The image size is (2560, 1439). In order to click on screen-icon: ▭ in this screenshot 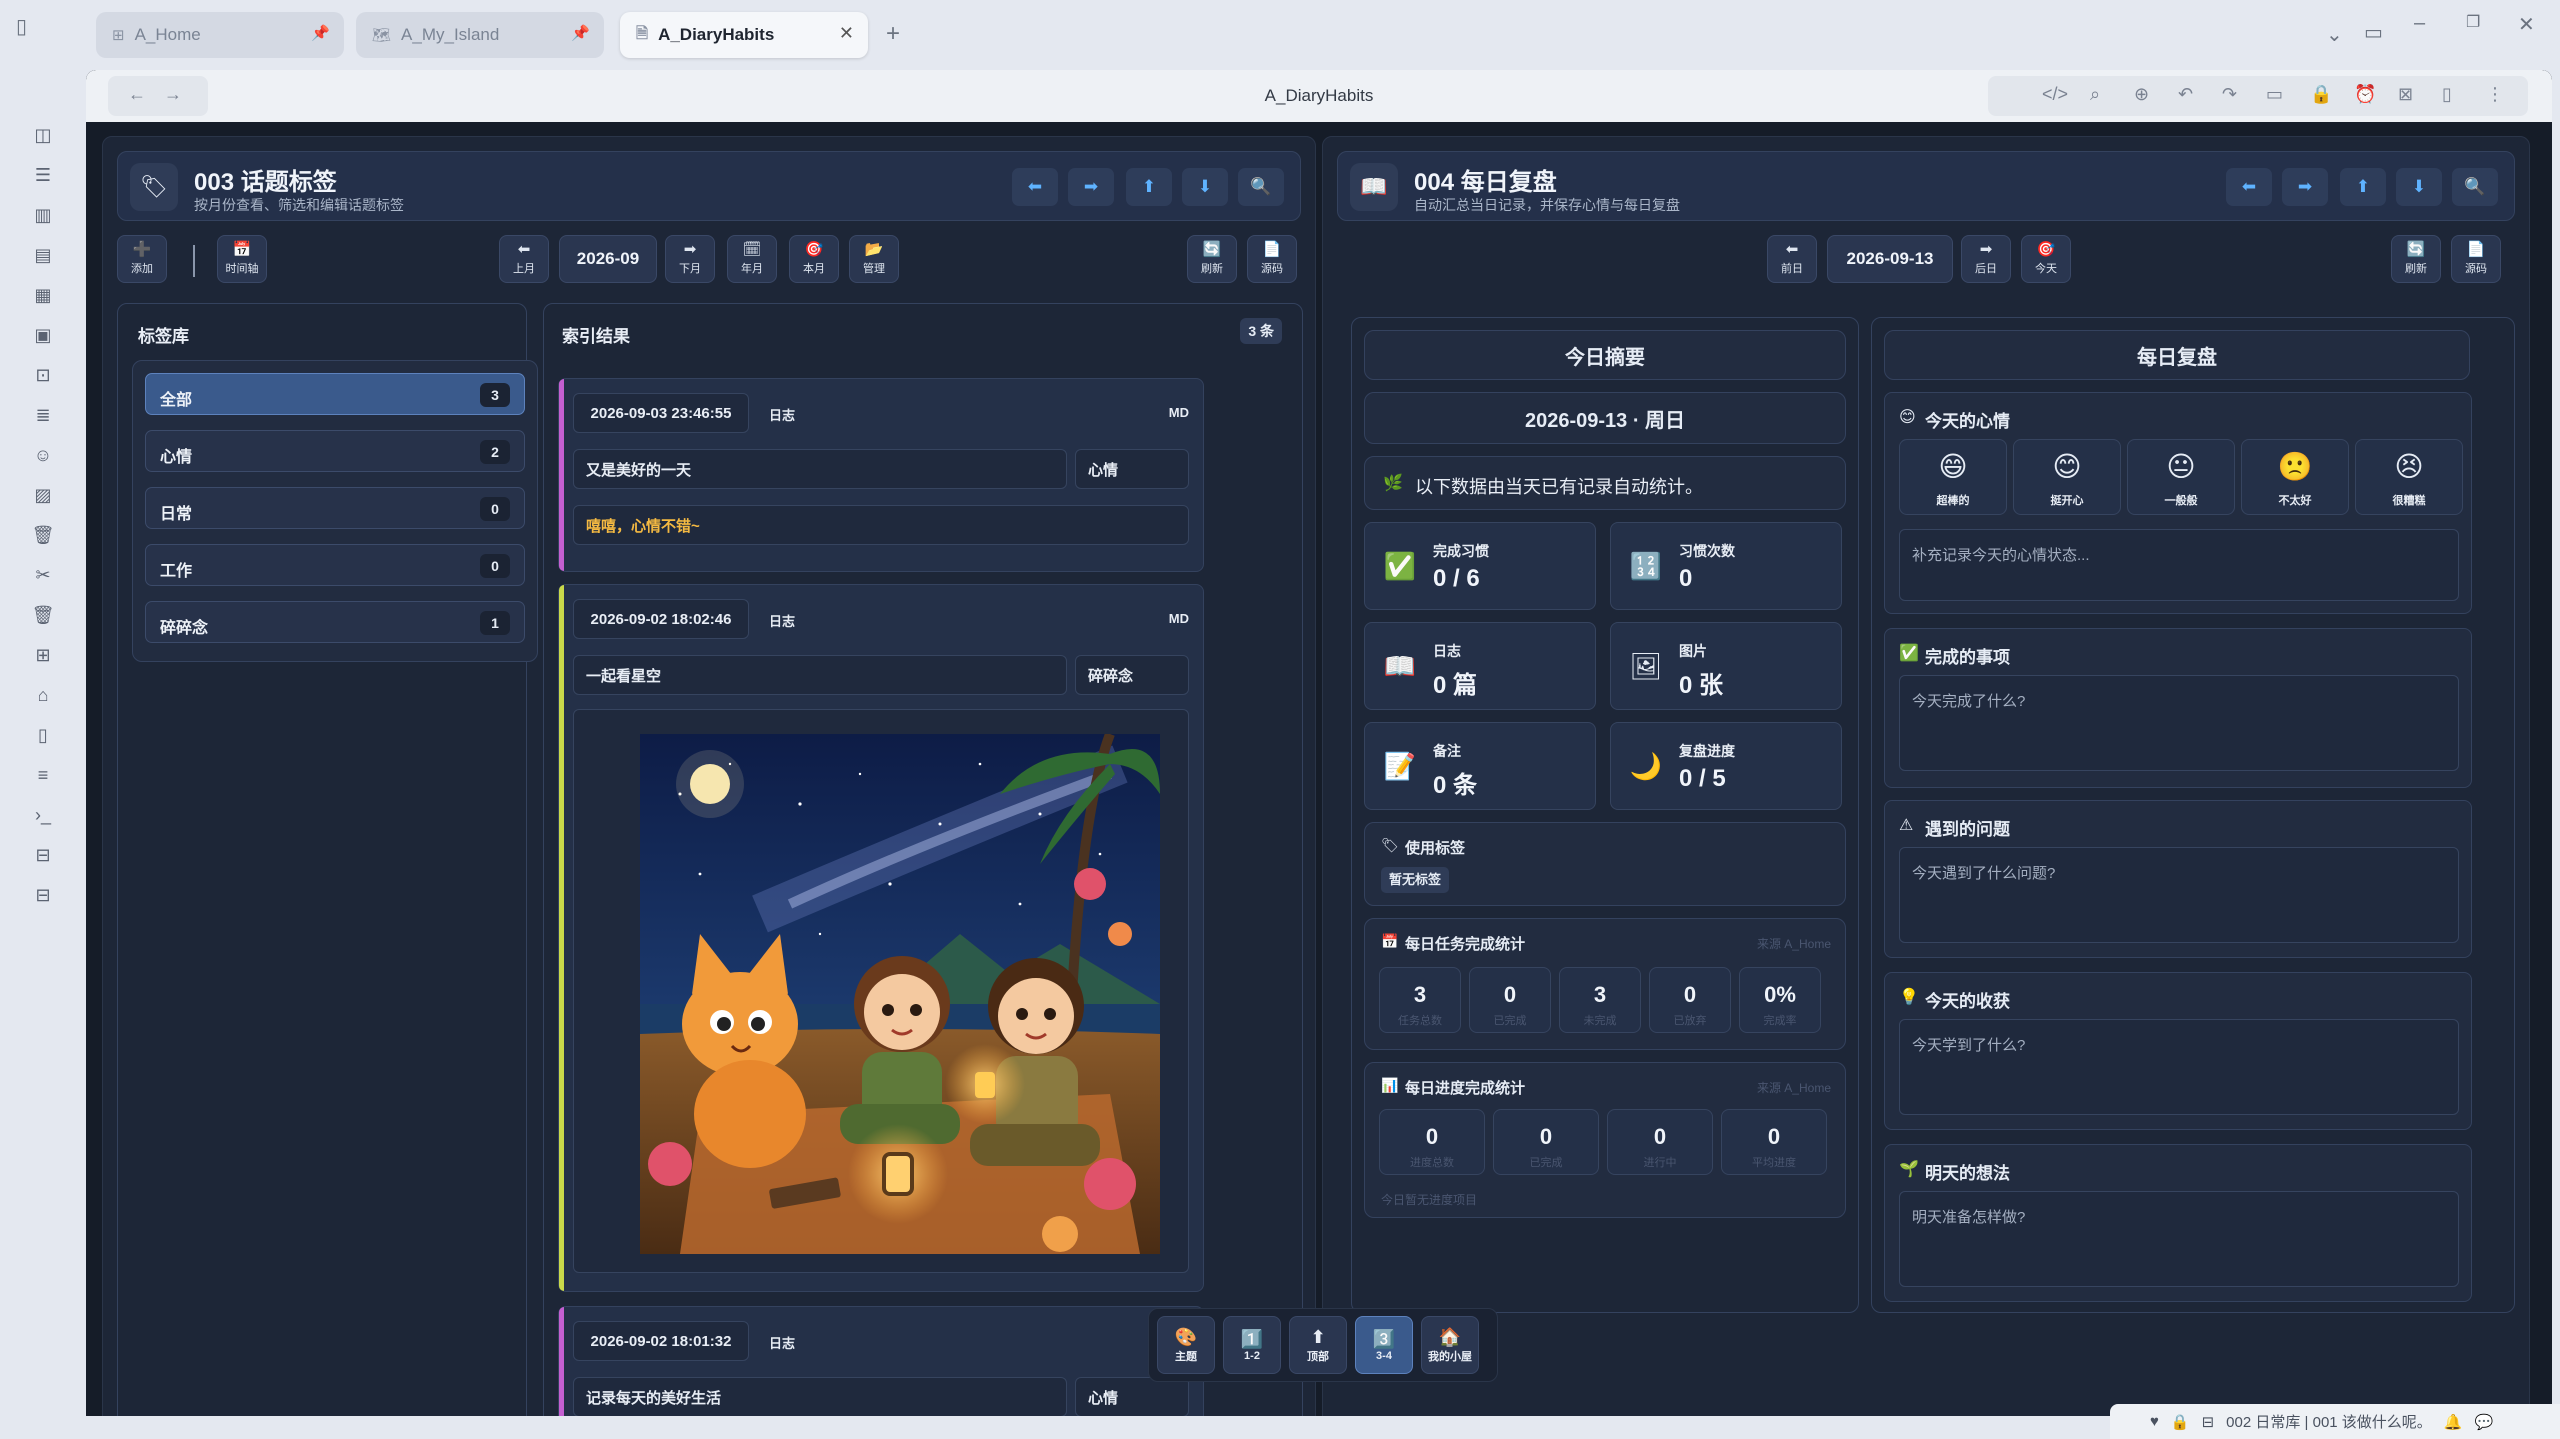, I will do `click(2274, 94)`.